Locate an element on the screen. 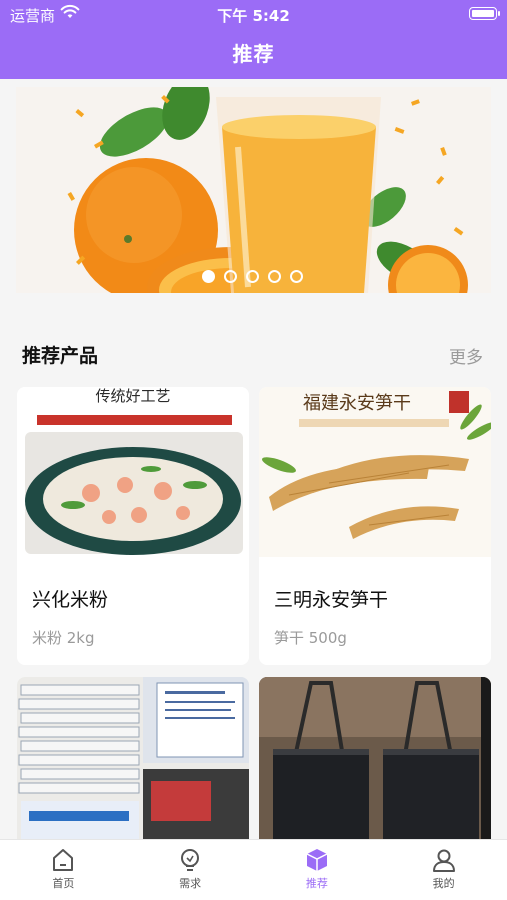 The width and height of the screenshot is (507, 900). tab-home: 首页 is located at coordinates (63, 870).